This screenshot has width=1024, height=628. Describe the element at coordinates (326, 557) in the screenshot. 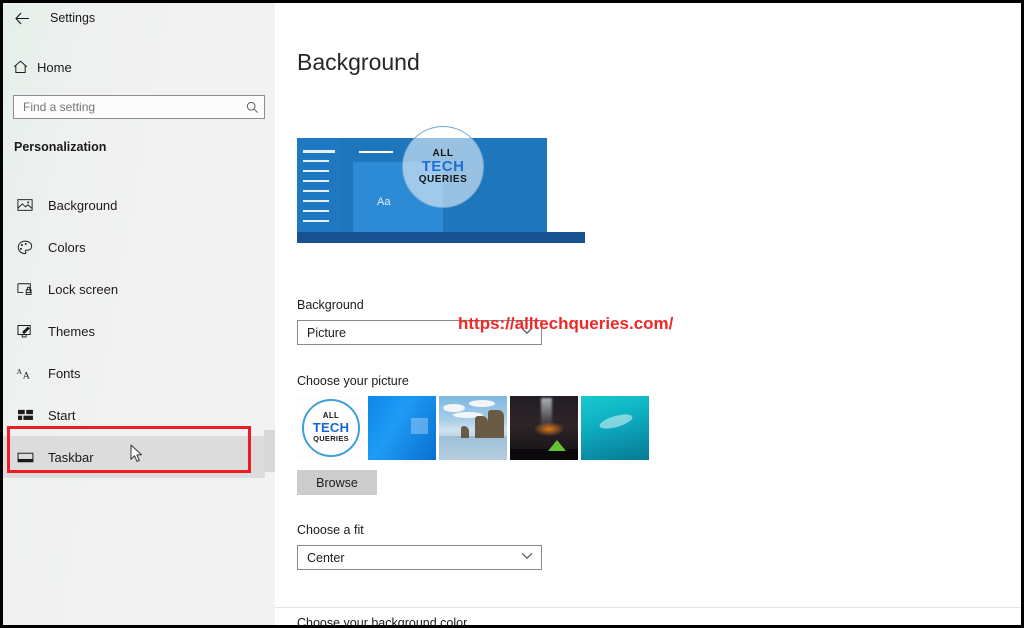

I see `fit-value: Center` at that location.